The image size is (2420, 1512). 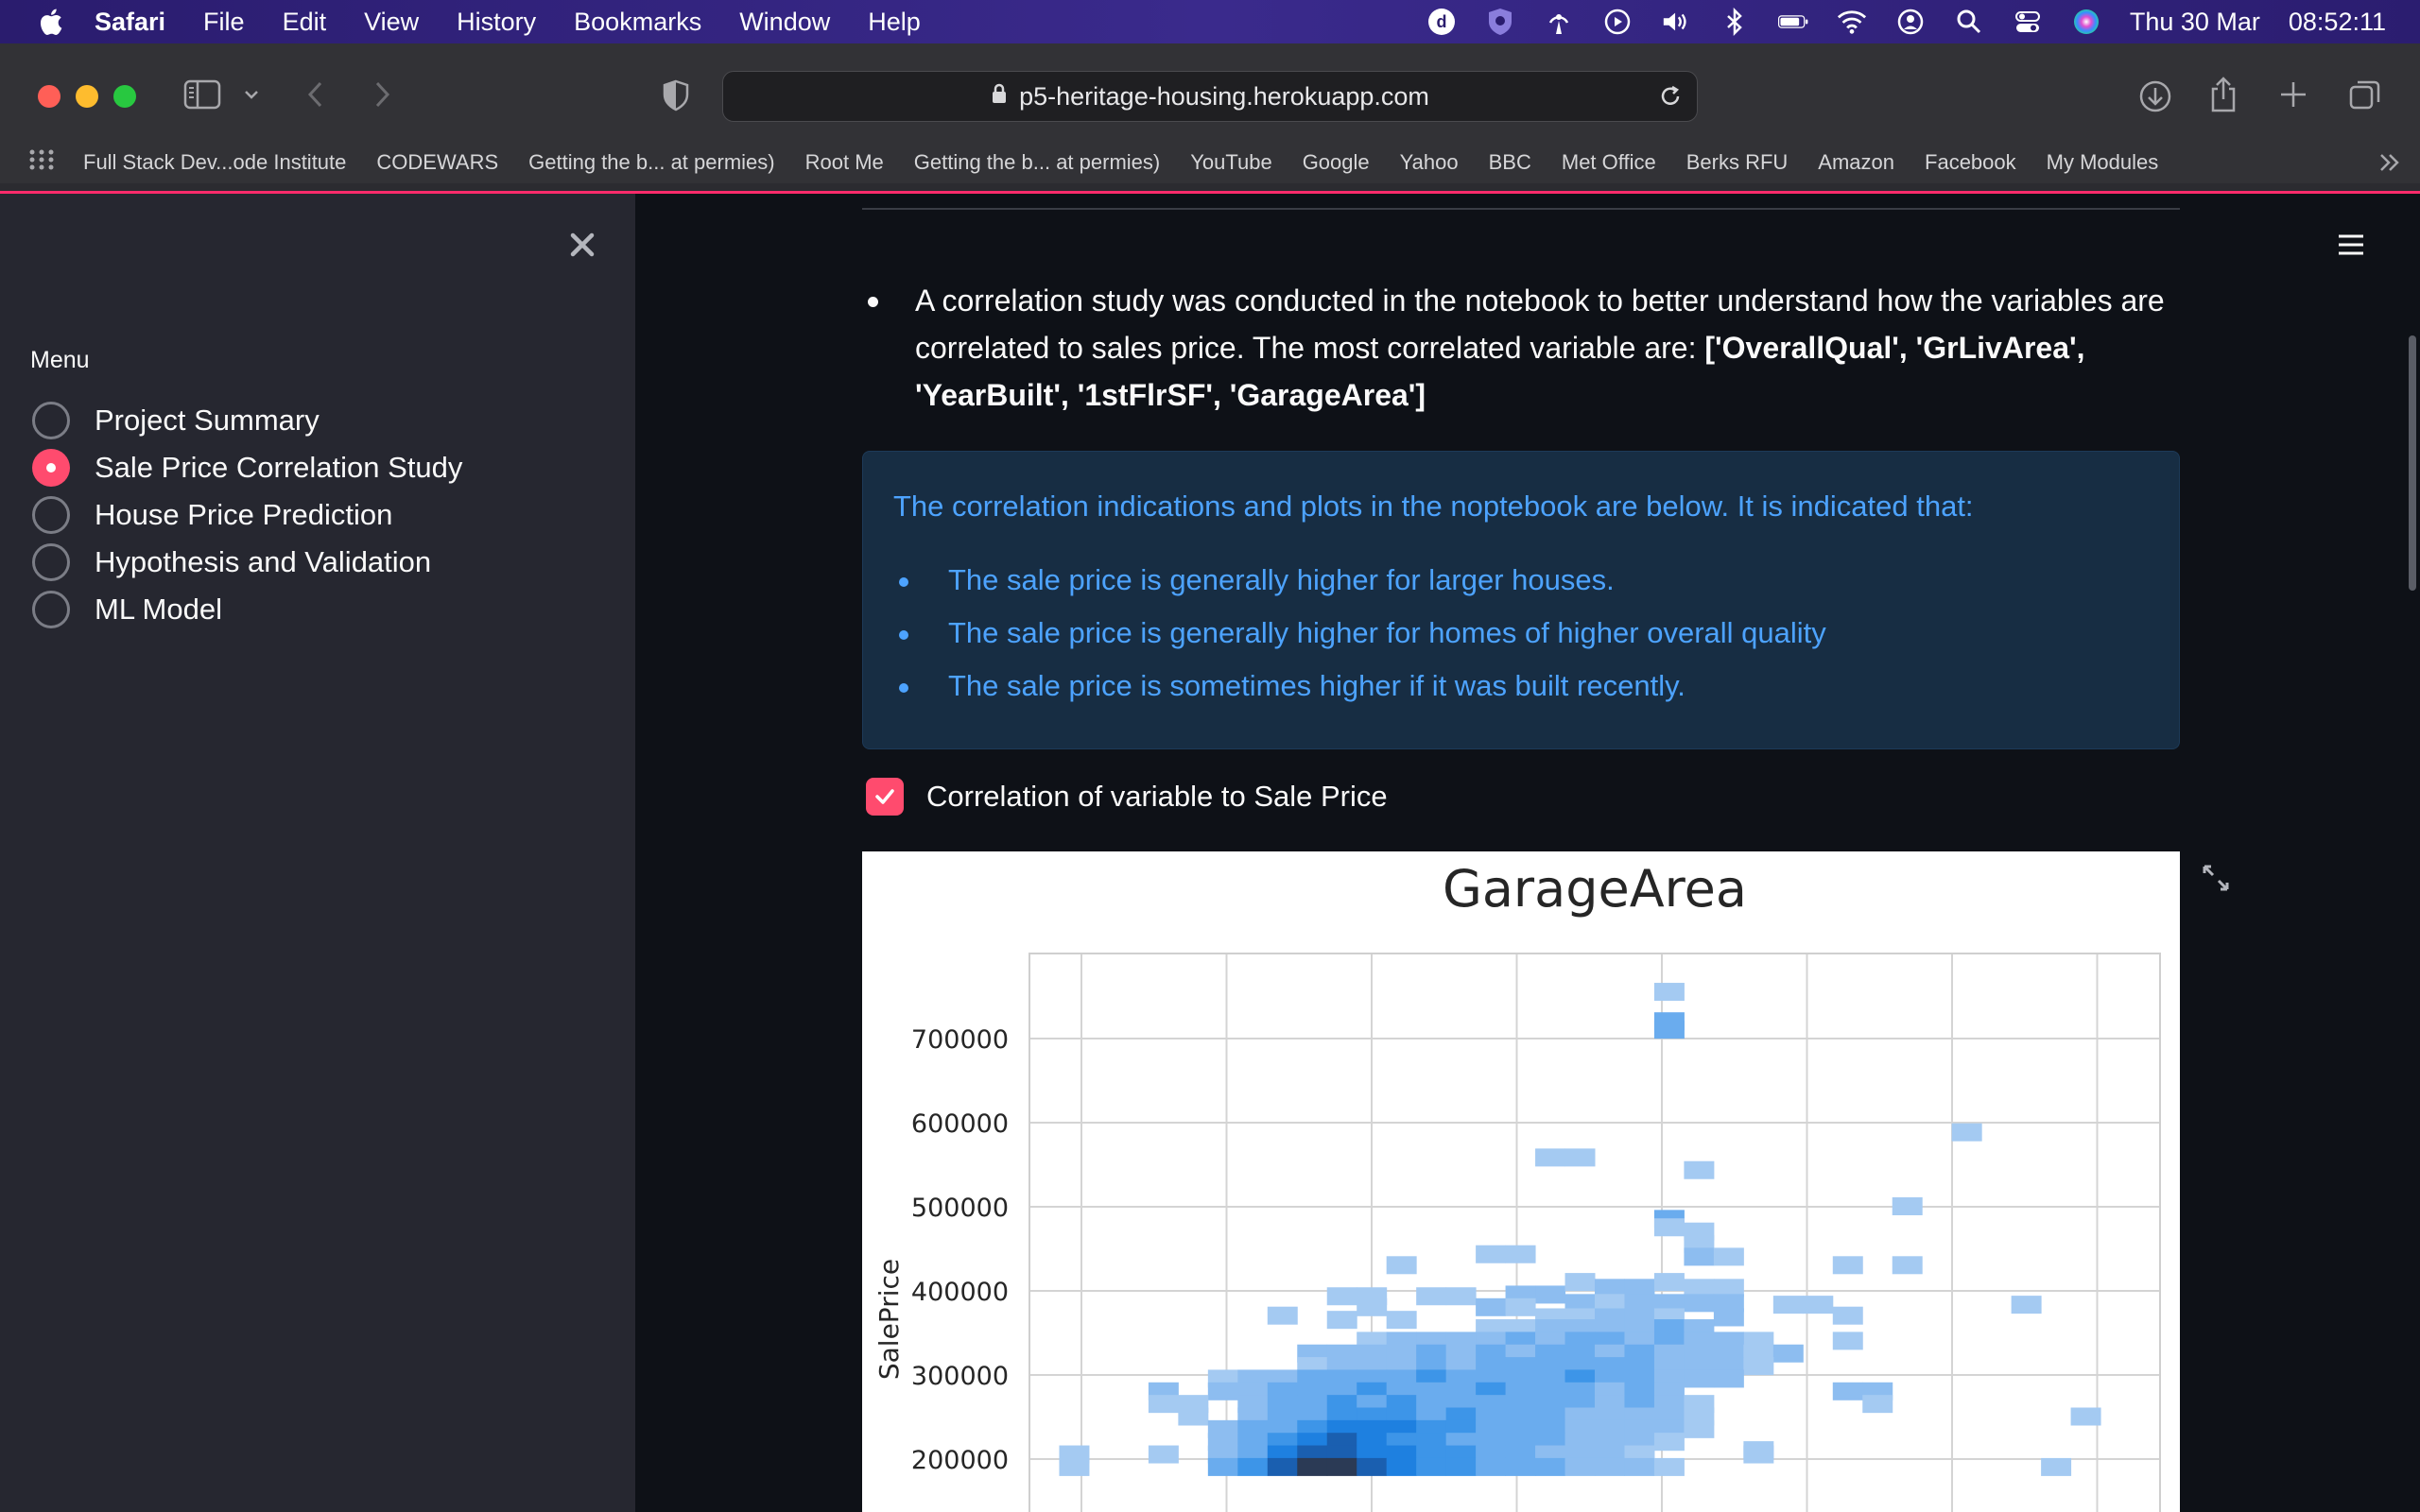 I want to click on menubar-time: 08:52:11, so click(x=2338, y=22).